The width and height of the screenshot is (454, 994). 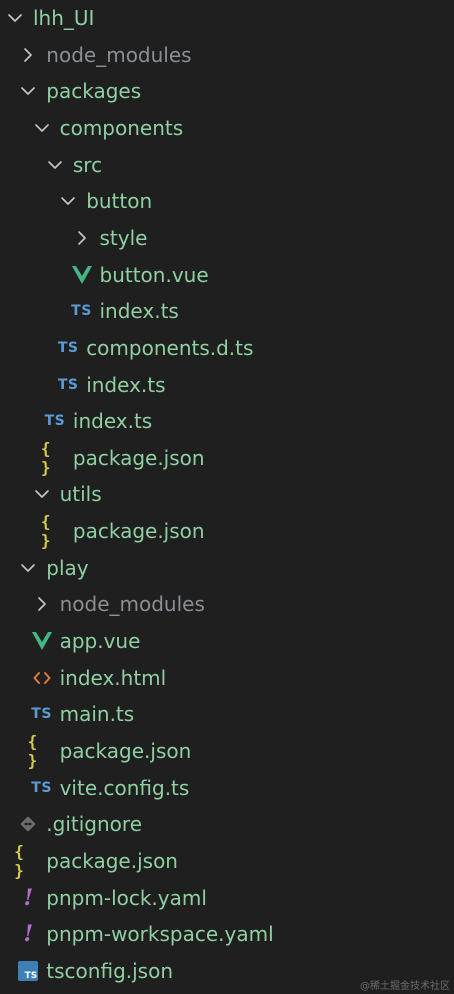 I want to click on folder-item-packages: packages, so click(x=227, y=91).